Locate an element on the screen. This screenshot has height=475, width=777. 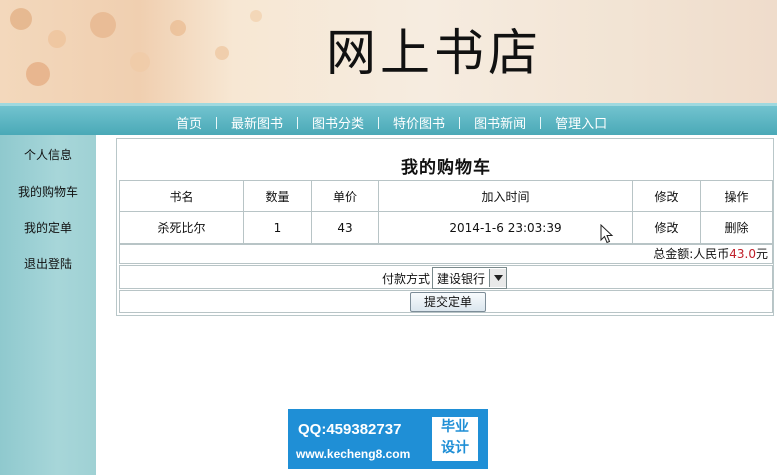
delete-link: 删除 is located at coordinates (736, 227).